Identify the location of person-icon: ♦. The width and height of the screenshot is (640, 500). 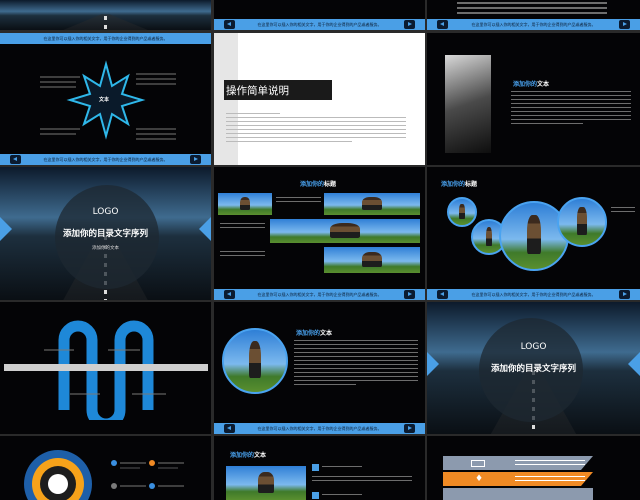
(479, 479).